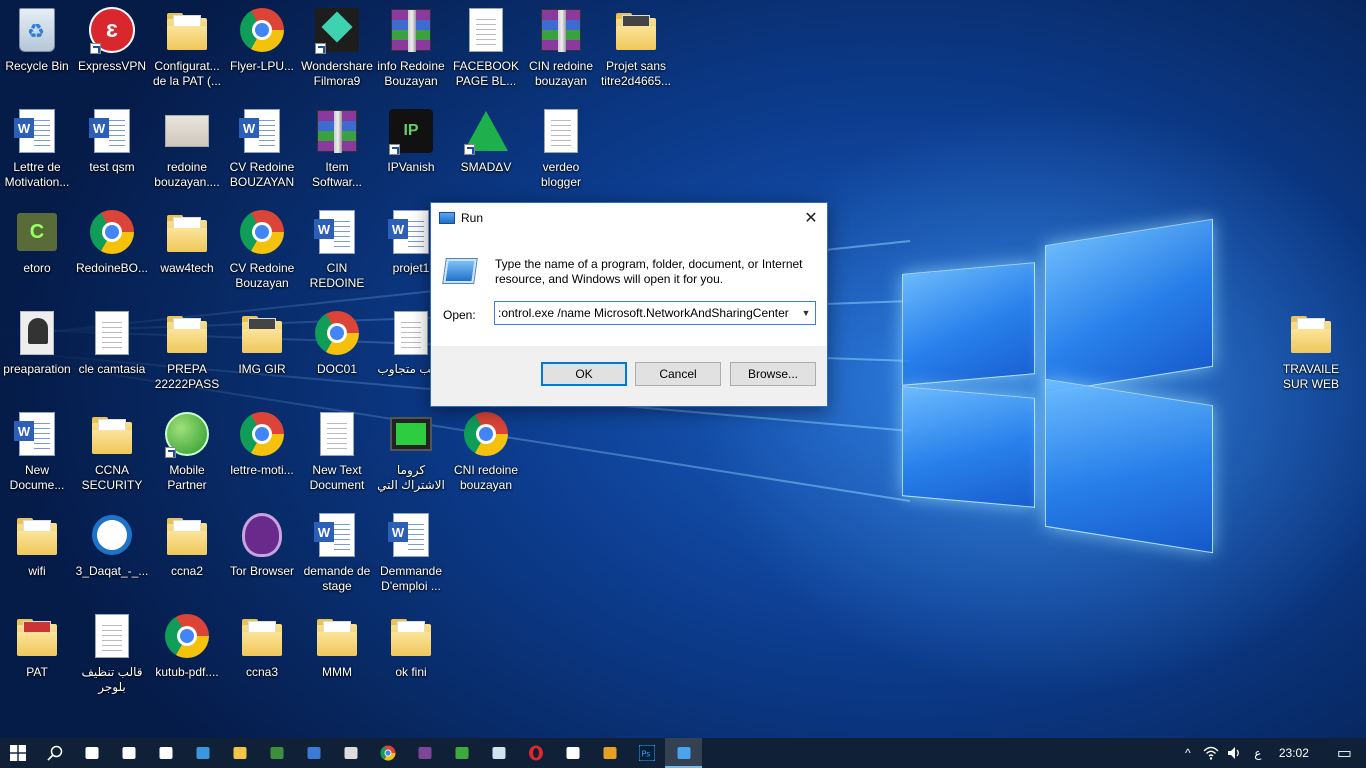  I want to click on desktop-icon-label: IMG GIR, so click(262, 369).